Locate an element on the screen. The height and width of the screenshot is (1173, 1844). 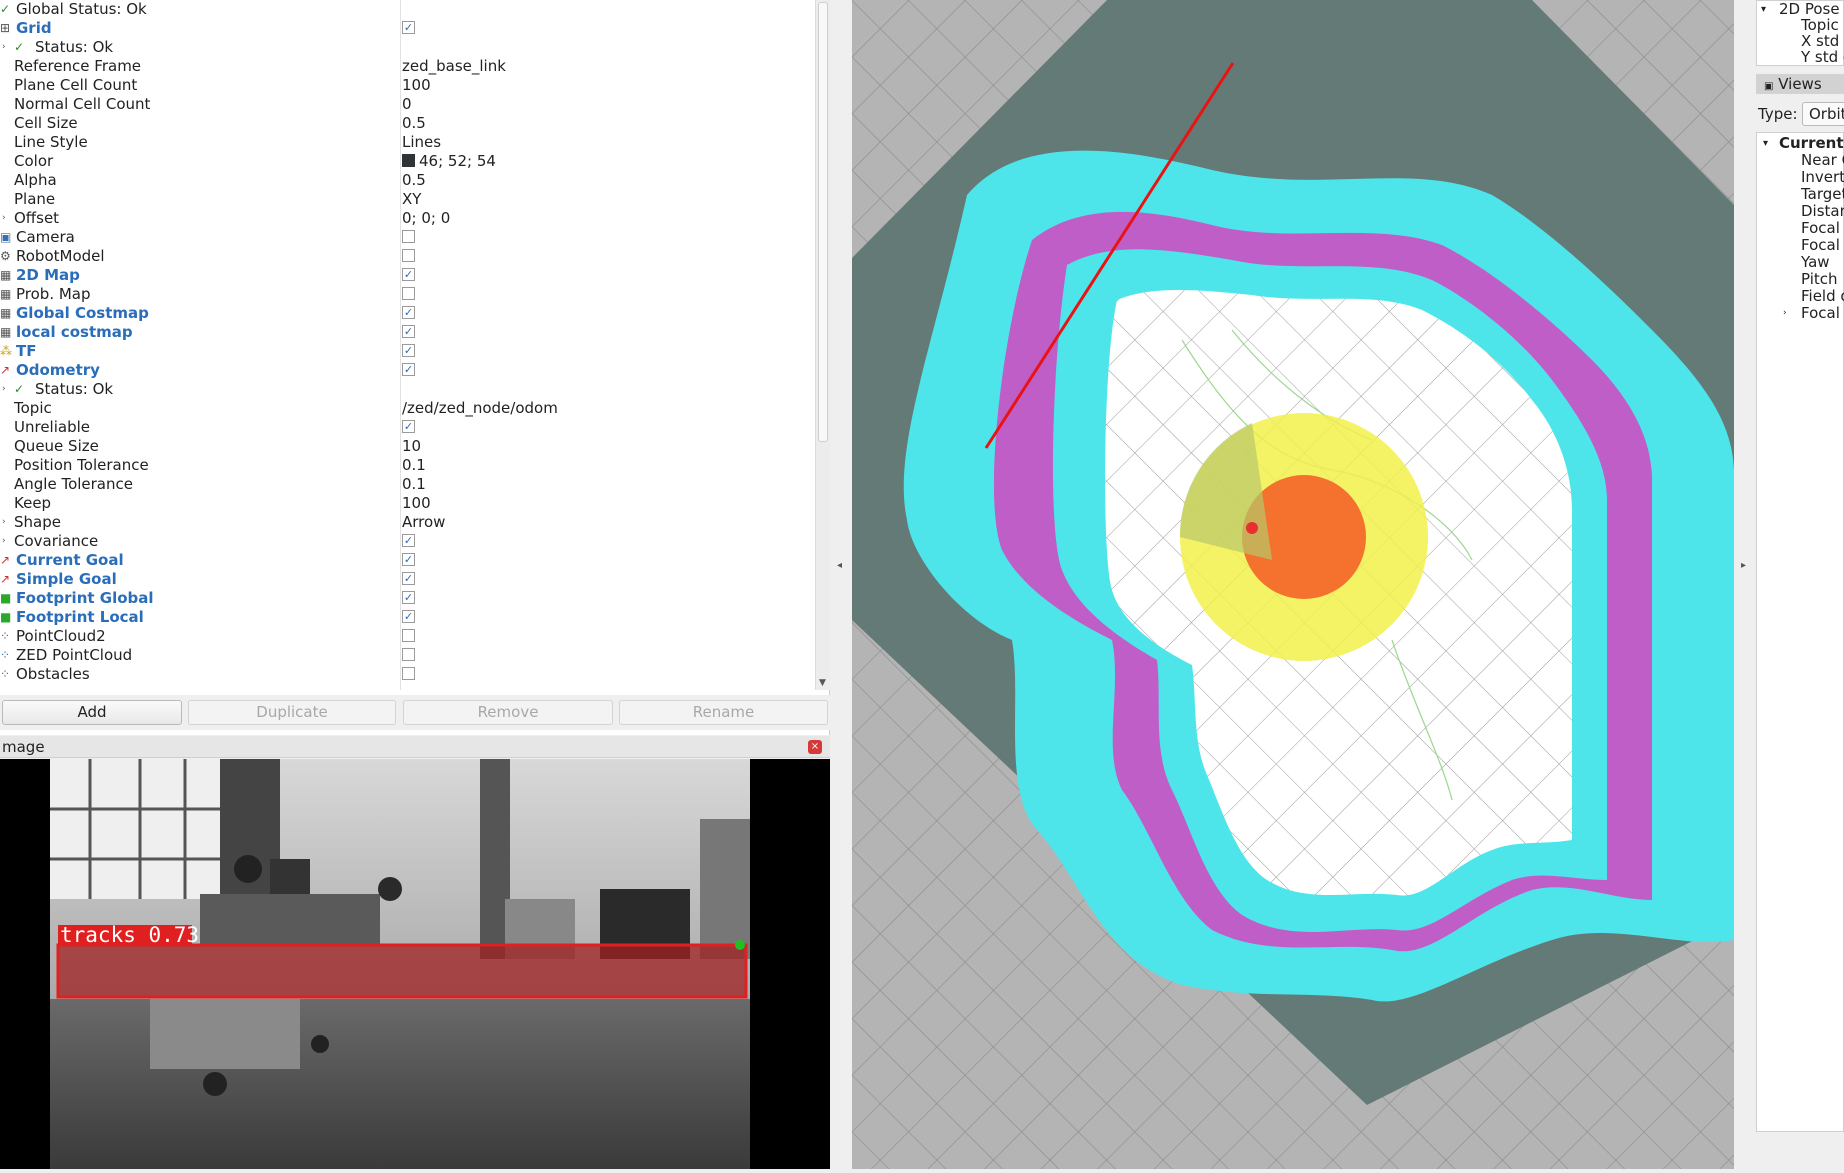
display-row-covariance: › Covariance ✓ is located at coordinates (407, 541).